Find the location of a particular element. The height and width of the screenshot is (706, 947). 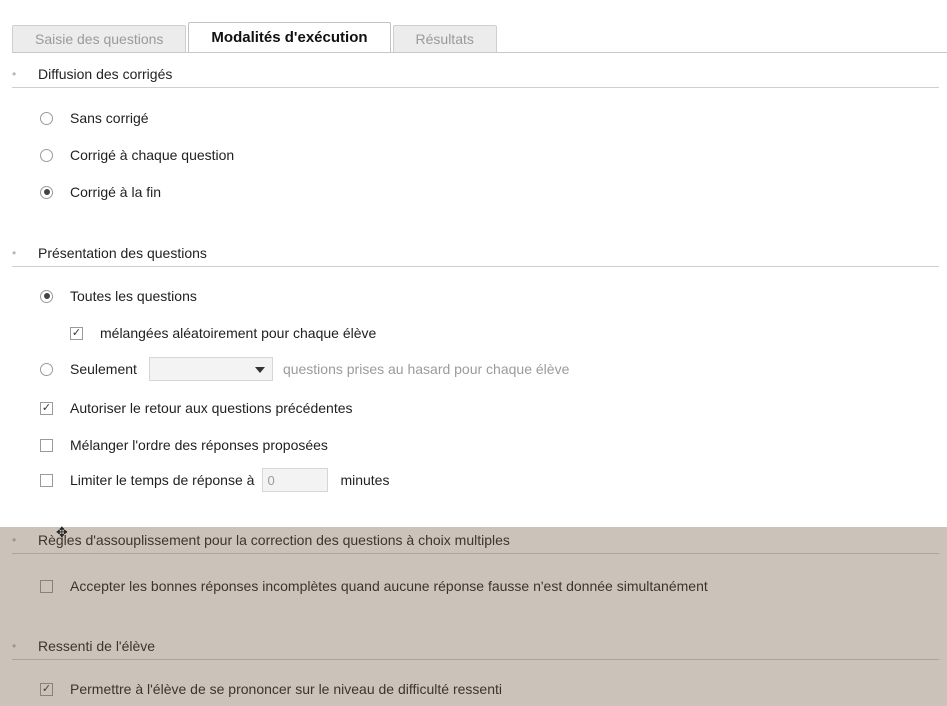

checkbox-limiter-temps: Limiter le temps de réponse à 0 minutes is located at coordinates (215, 480).